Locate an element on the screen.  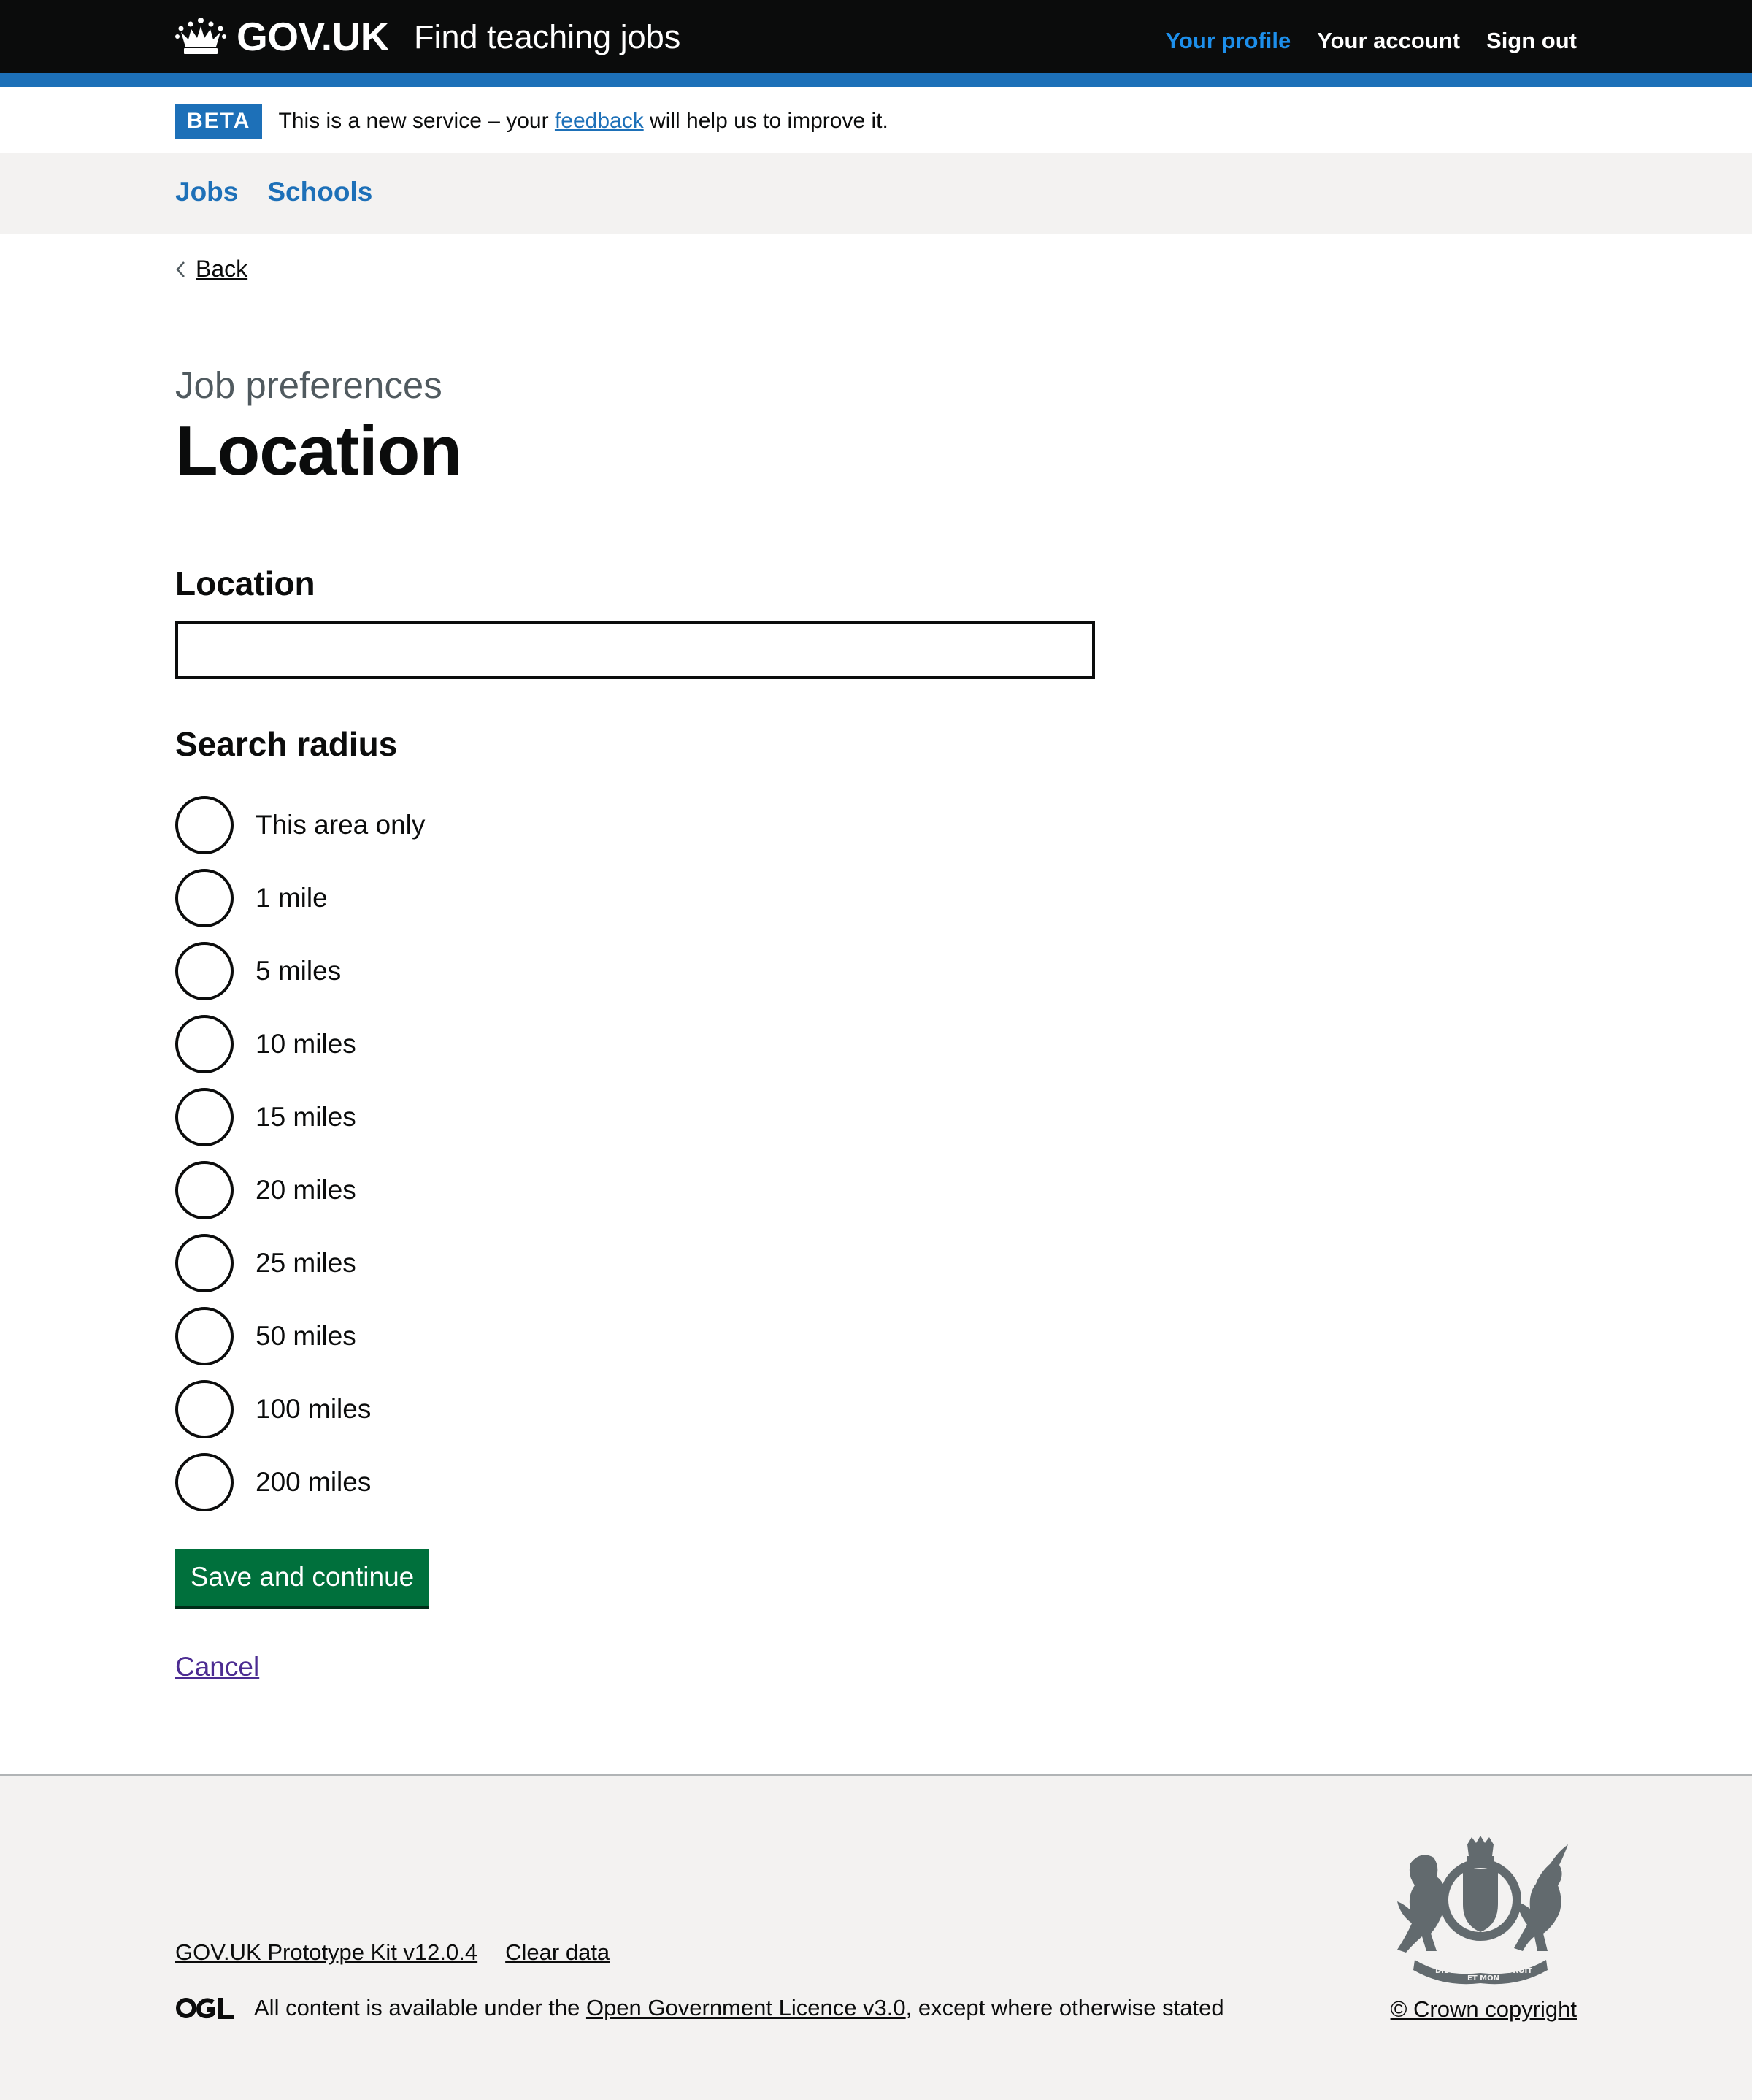
crown-icon is located at coordinates (200, 36).